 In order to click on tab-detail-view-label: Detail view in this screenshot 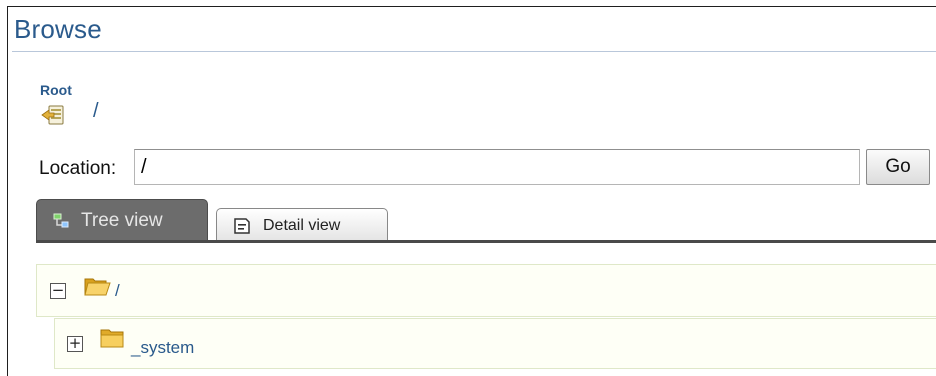, I will do `click(302, 225)`.